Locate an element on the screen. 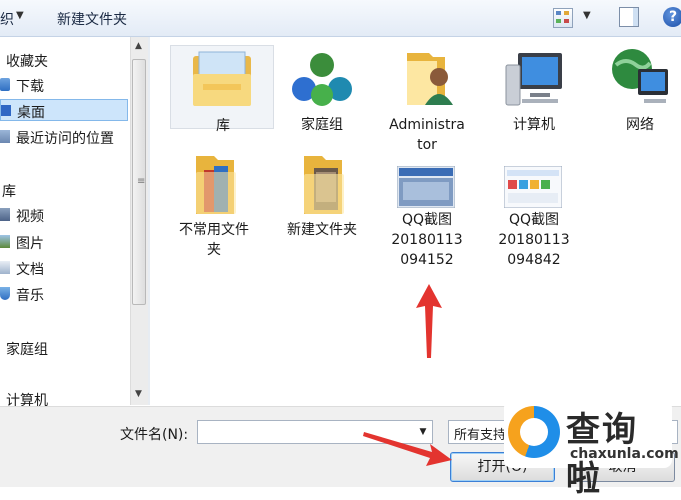 Image resolution: width=681 pixels, height=500 pixels. nav-item-pictures: 图片 is located at coordinates (64, 242).